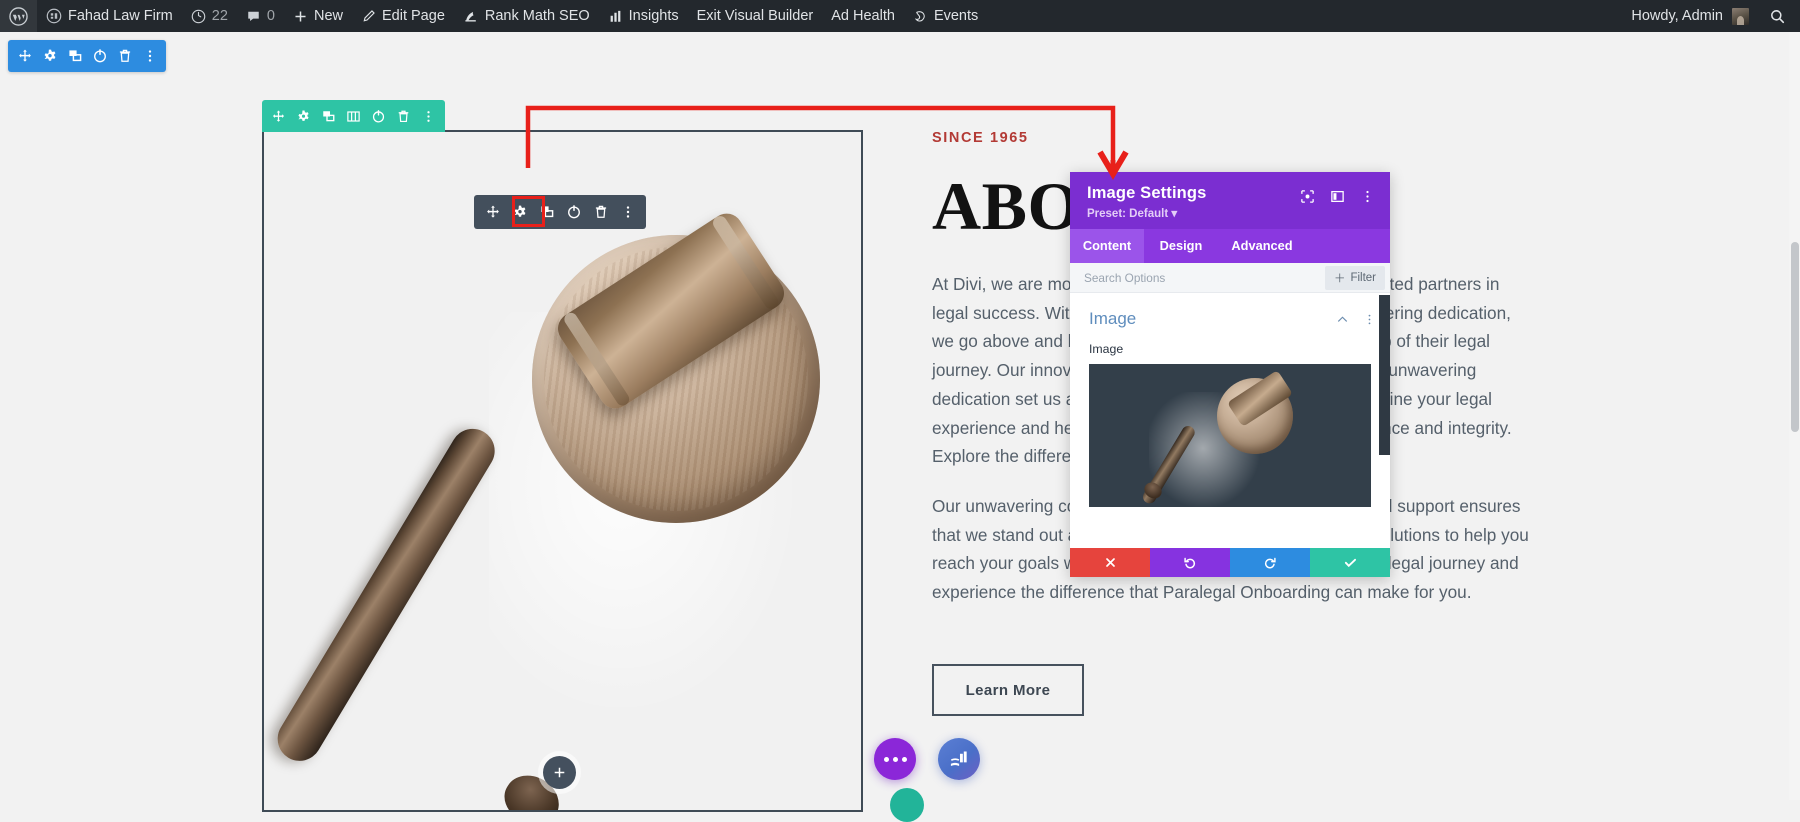 The image size is (1800, 822). Describe the element at coordinates (492, 212) in the screenshot. I see `module-move-handle` at that location.